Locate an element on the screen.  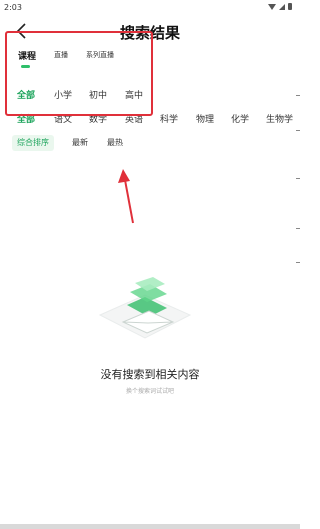
subject-filter-science: 科学 is located at coordinates (169, 118).